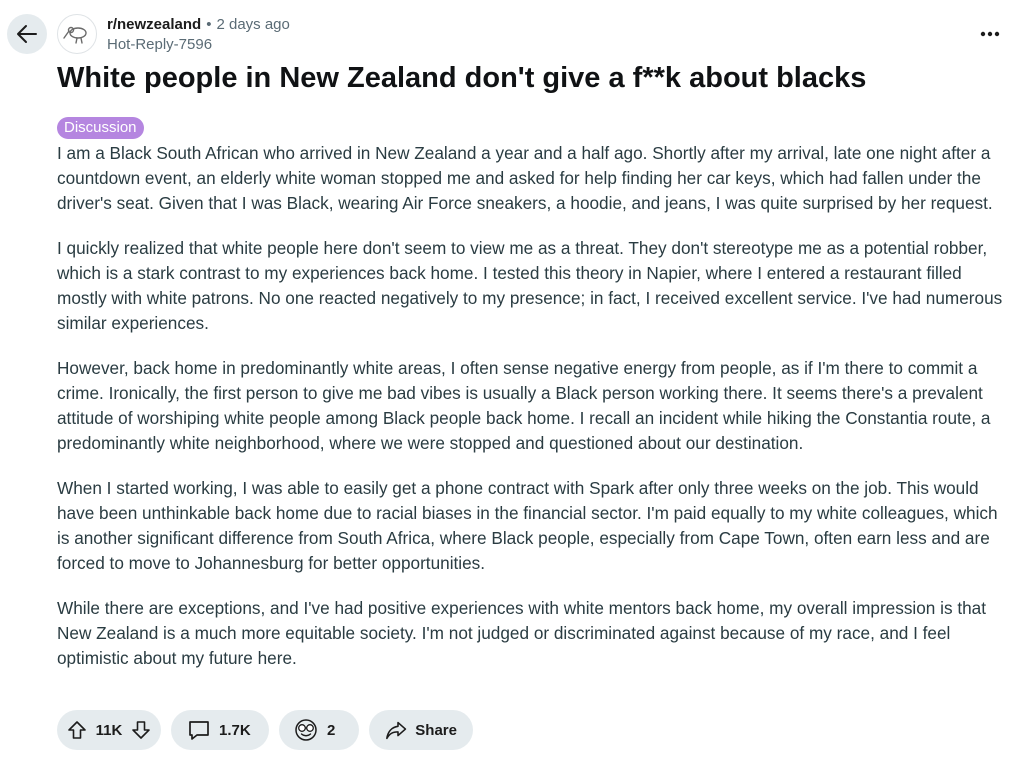 This screenshot has width=1009, height=757. Describe the element at coordinates (270, 730) in the screenshot. I see `post-actions-bar: 11K 1.7K 2 Share` at that location.